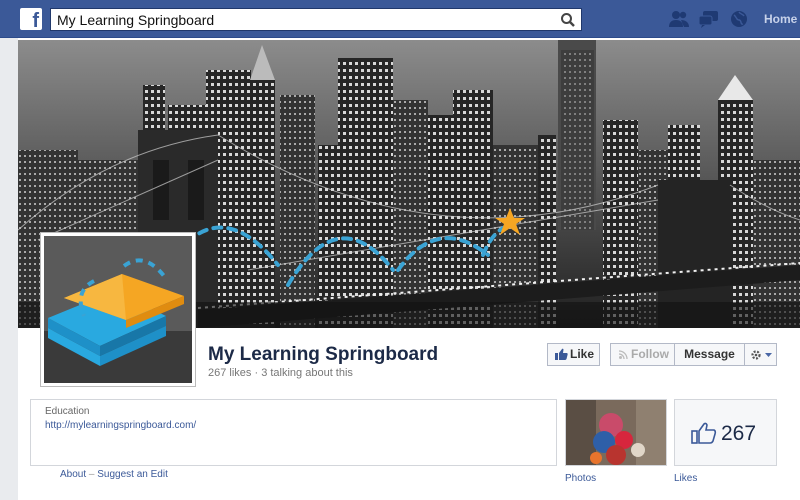  Describe the element at coordinates (780, 19) in the screenshot. I see `home-link: Home` at that location.